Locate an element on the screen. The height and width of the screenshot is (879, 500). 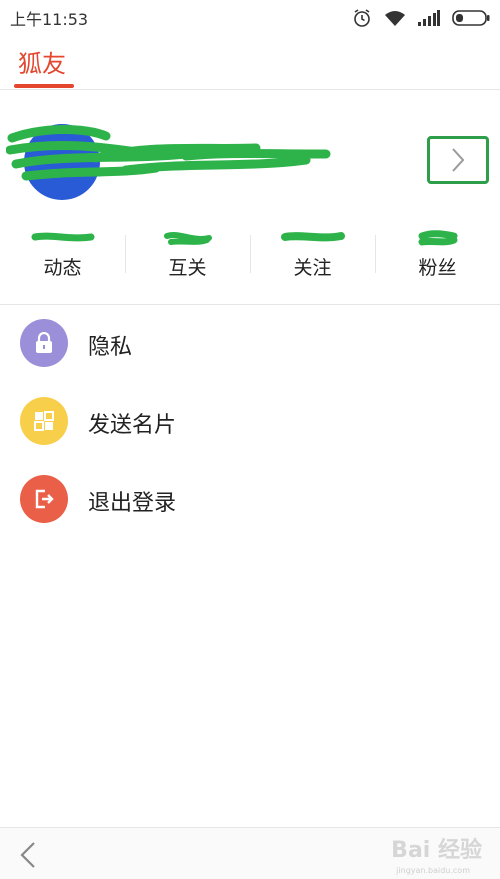
stat-label: 动态 is located at coordinates (62, 268).